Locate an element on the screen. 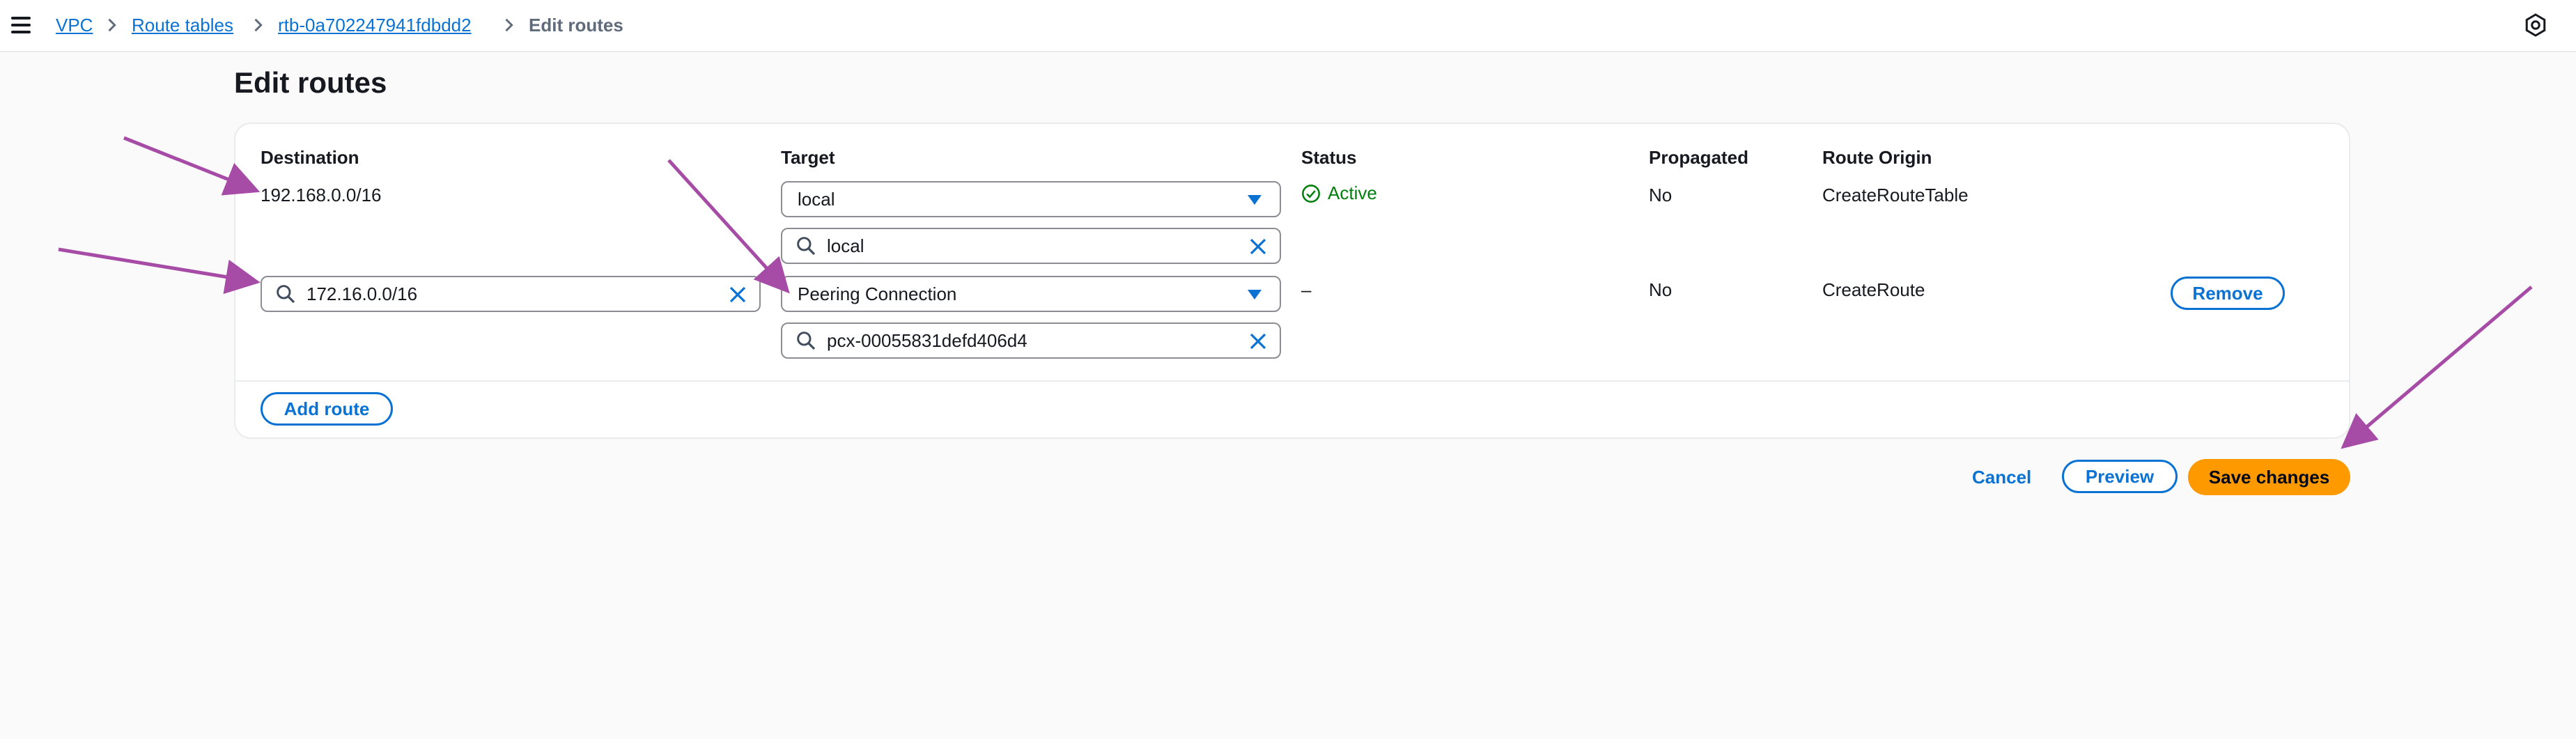 Image resolution: width=2576 pixels, height=739 pixels. row2-target-type-select: Peering Connection is located at coordinates (1031, 294).